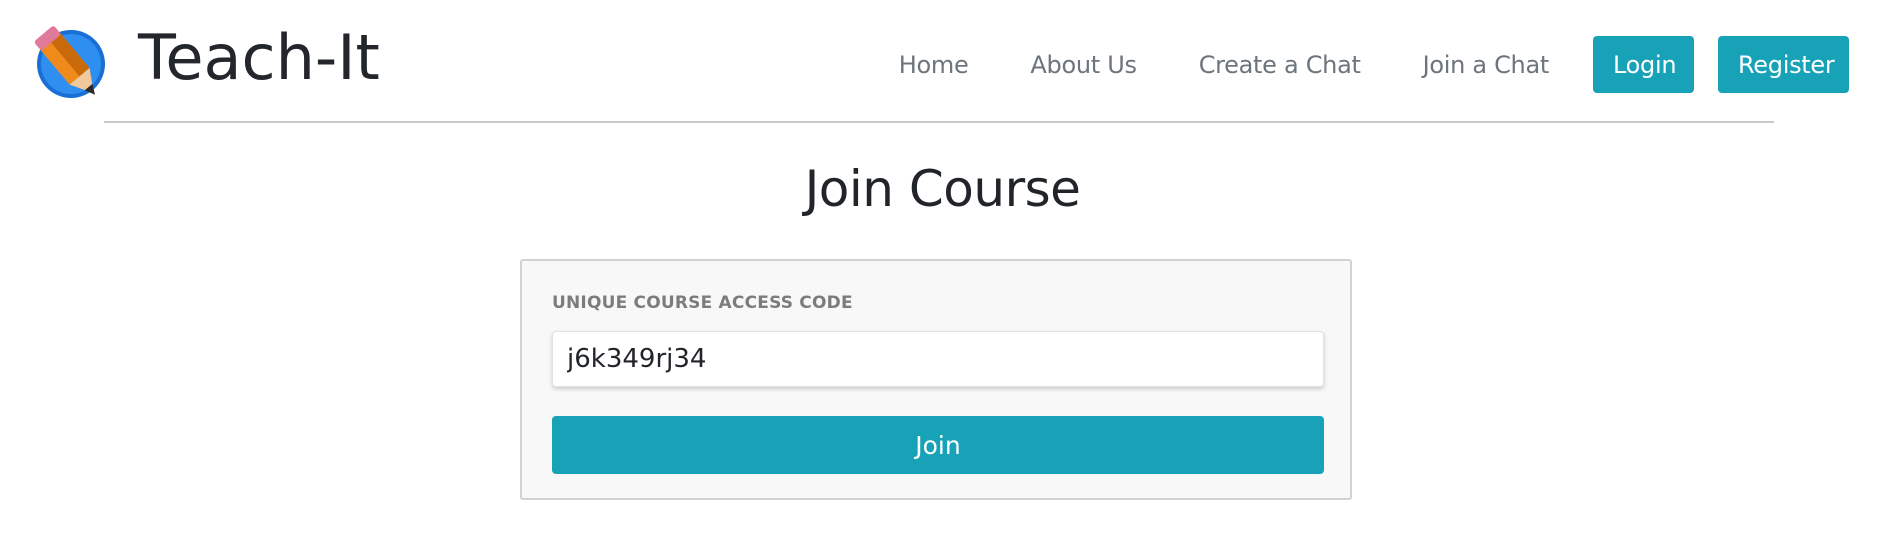 The height and width of the screenshot is (542, 1885). What do you see at coordinates (1643, 64) in the screenshot?
I see `login-button: Login` at bounding box center [1643, 64].